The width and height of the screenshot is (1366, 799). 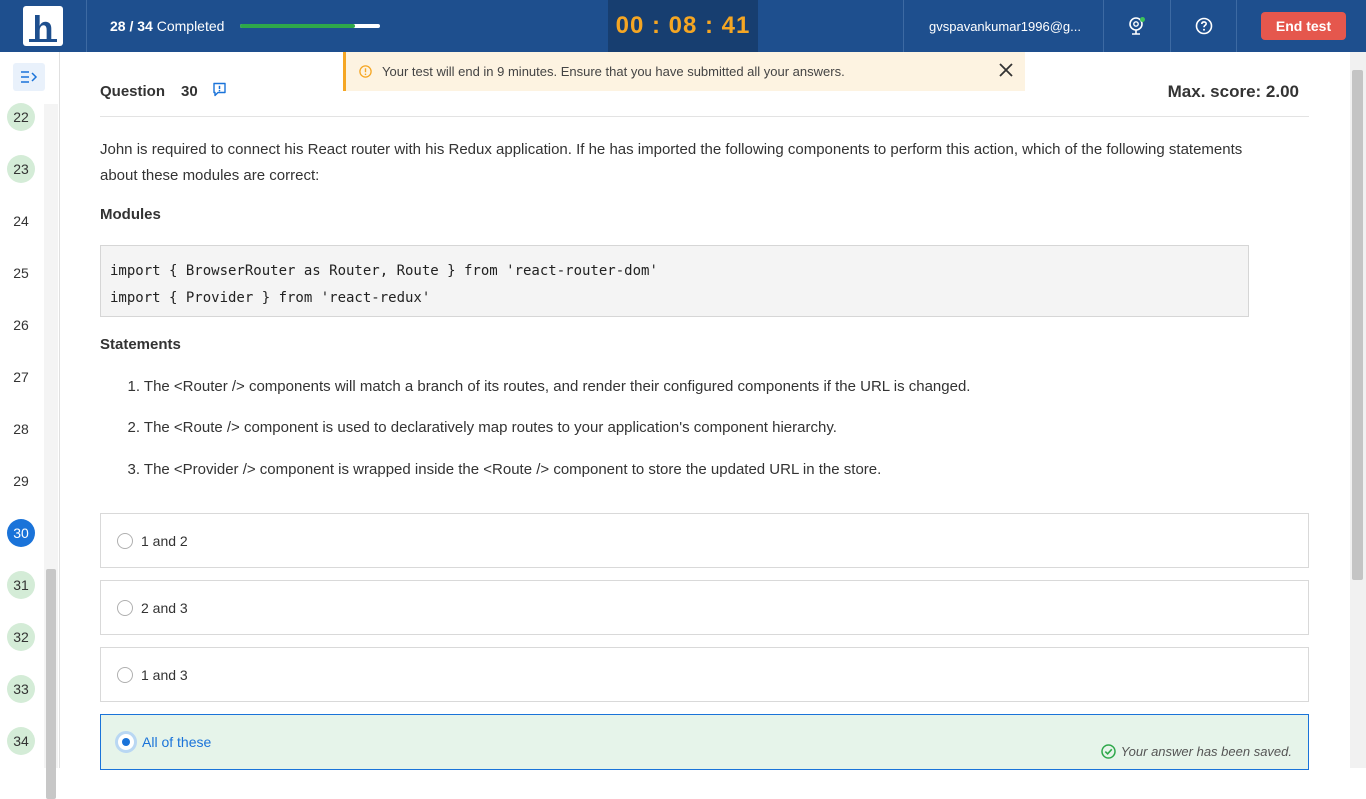 I want to click on question-nav-33: 33, so click(x=21, y=689).